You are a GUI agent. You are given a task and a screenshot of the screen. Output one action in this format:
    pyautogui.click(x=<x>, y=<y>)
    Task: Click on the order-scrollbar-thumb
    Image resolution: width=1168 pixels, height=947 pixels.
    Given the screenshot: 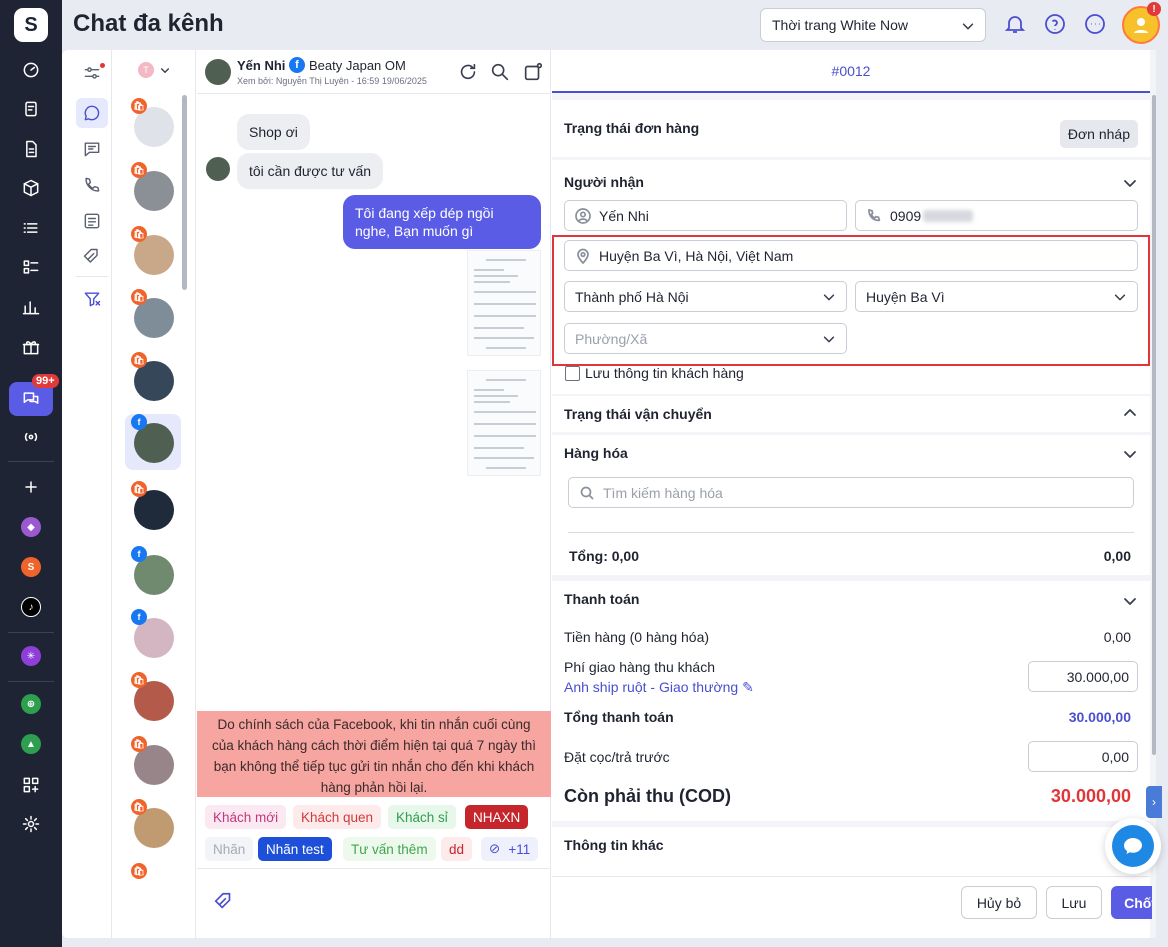 What is the action you would take?
    pyautogui.click(x=1154, y=425)
    